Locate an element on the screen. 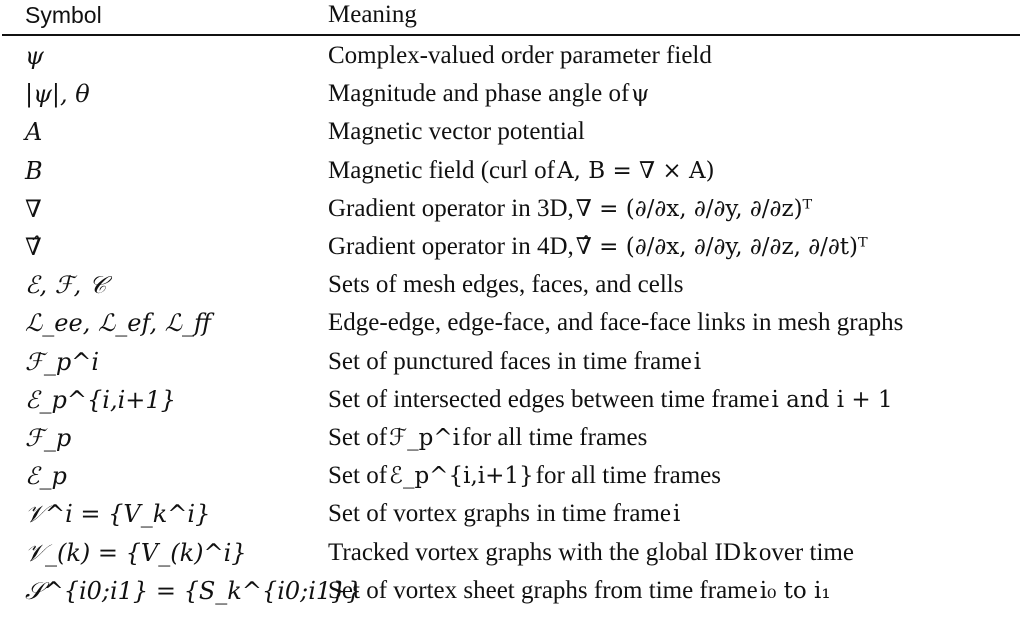 This screenshot has height=627, width=1032. meaning-text: Sets of mesh edges, faces, and cells is located at coordinates (506, 285).